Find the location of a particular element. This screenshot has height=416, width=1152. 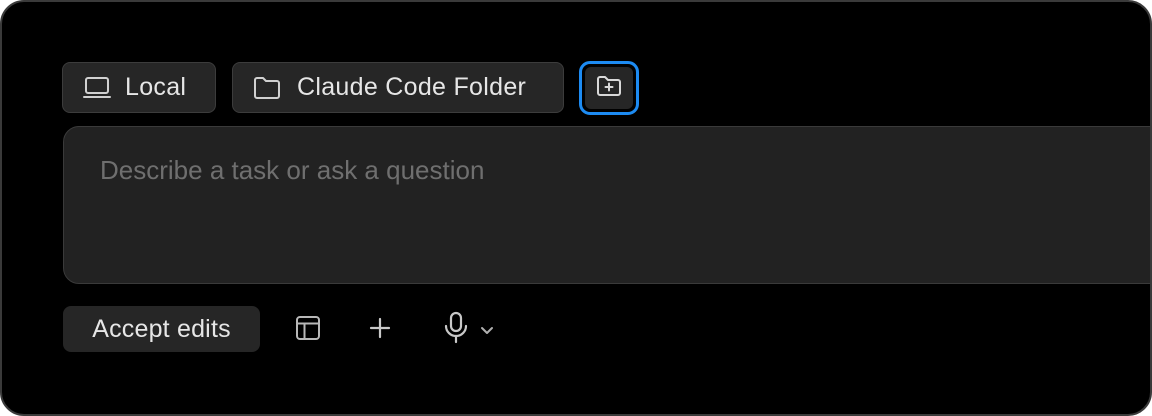

add-folder-button-surface is located at coordinates (609, 88).